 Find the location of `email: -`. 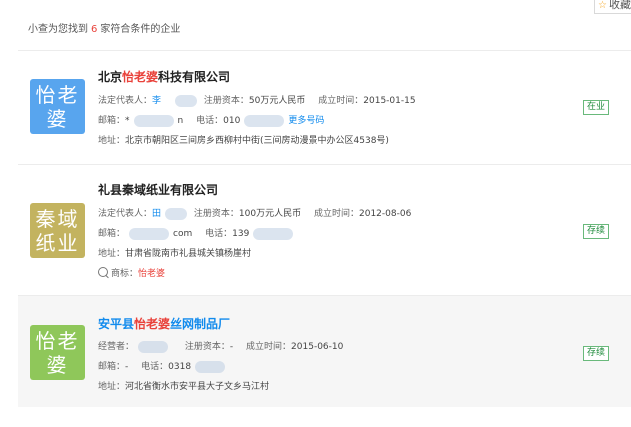

email: - is located at coordinates (127, 367).